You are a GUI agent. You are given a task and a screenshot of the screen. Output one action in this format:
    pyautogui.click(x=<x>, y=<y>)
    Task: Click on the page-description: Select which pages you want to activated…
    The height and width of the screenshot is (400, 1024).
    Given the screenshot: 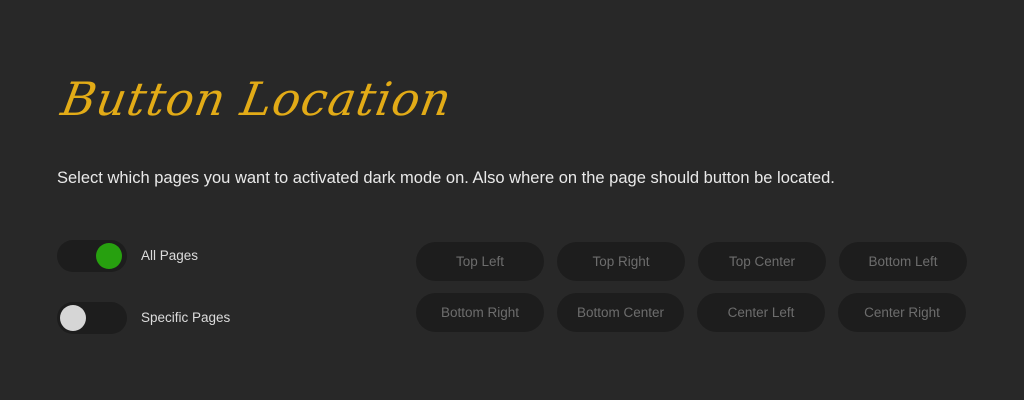 What is the action you would take?
    pyautogui.click(x=446, y=178)
    